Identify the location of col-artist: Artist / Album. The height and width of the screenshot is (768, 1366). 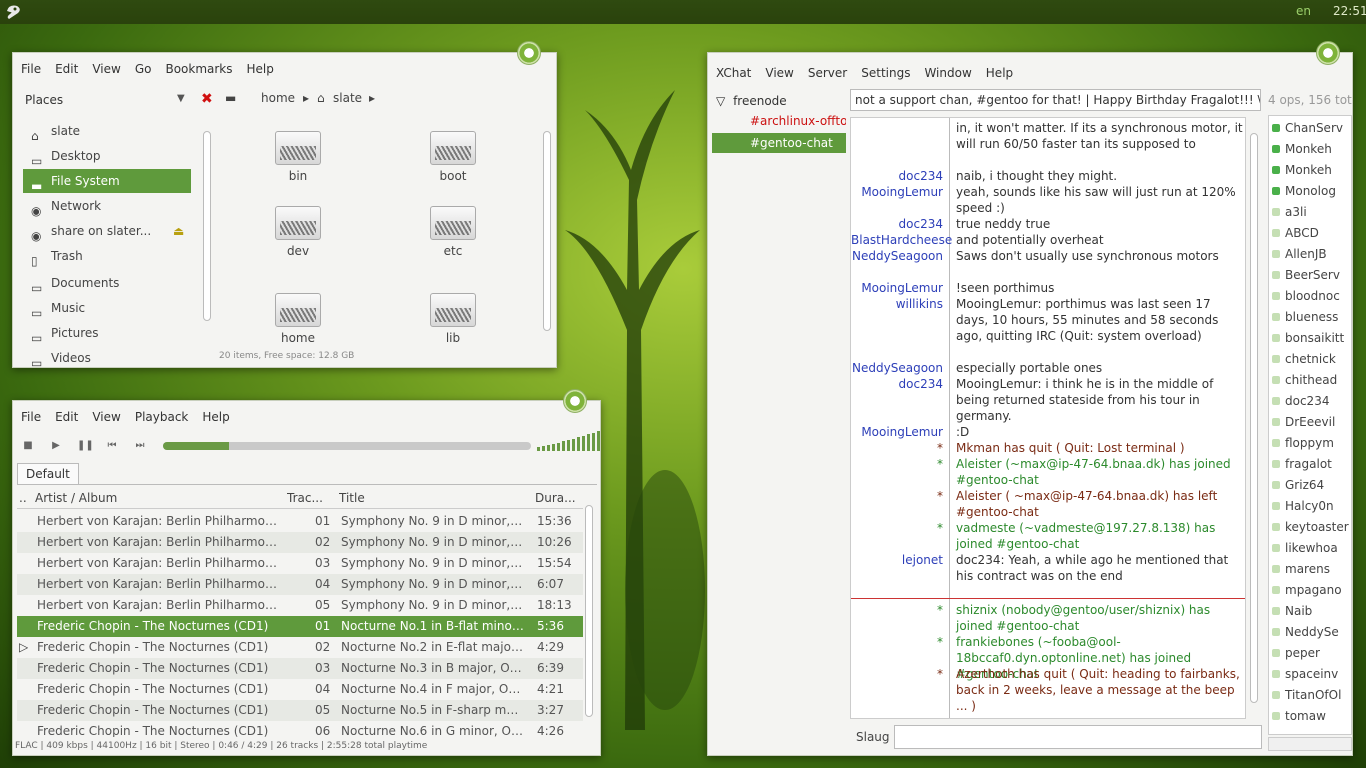
(76, 498).